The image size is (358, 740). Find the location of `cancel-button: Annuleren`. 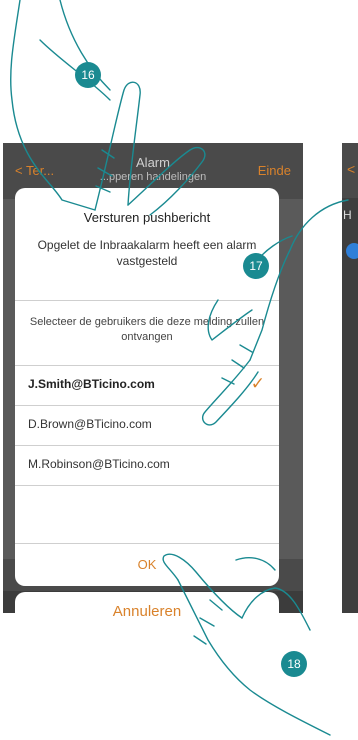

cancel-button: Annuleren is located at coordinates (147, 612).